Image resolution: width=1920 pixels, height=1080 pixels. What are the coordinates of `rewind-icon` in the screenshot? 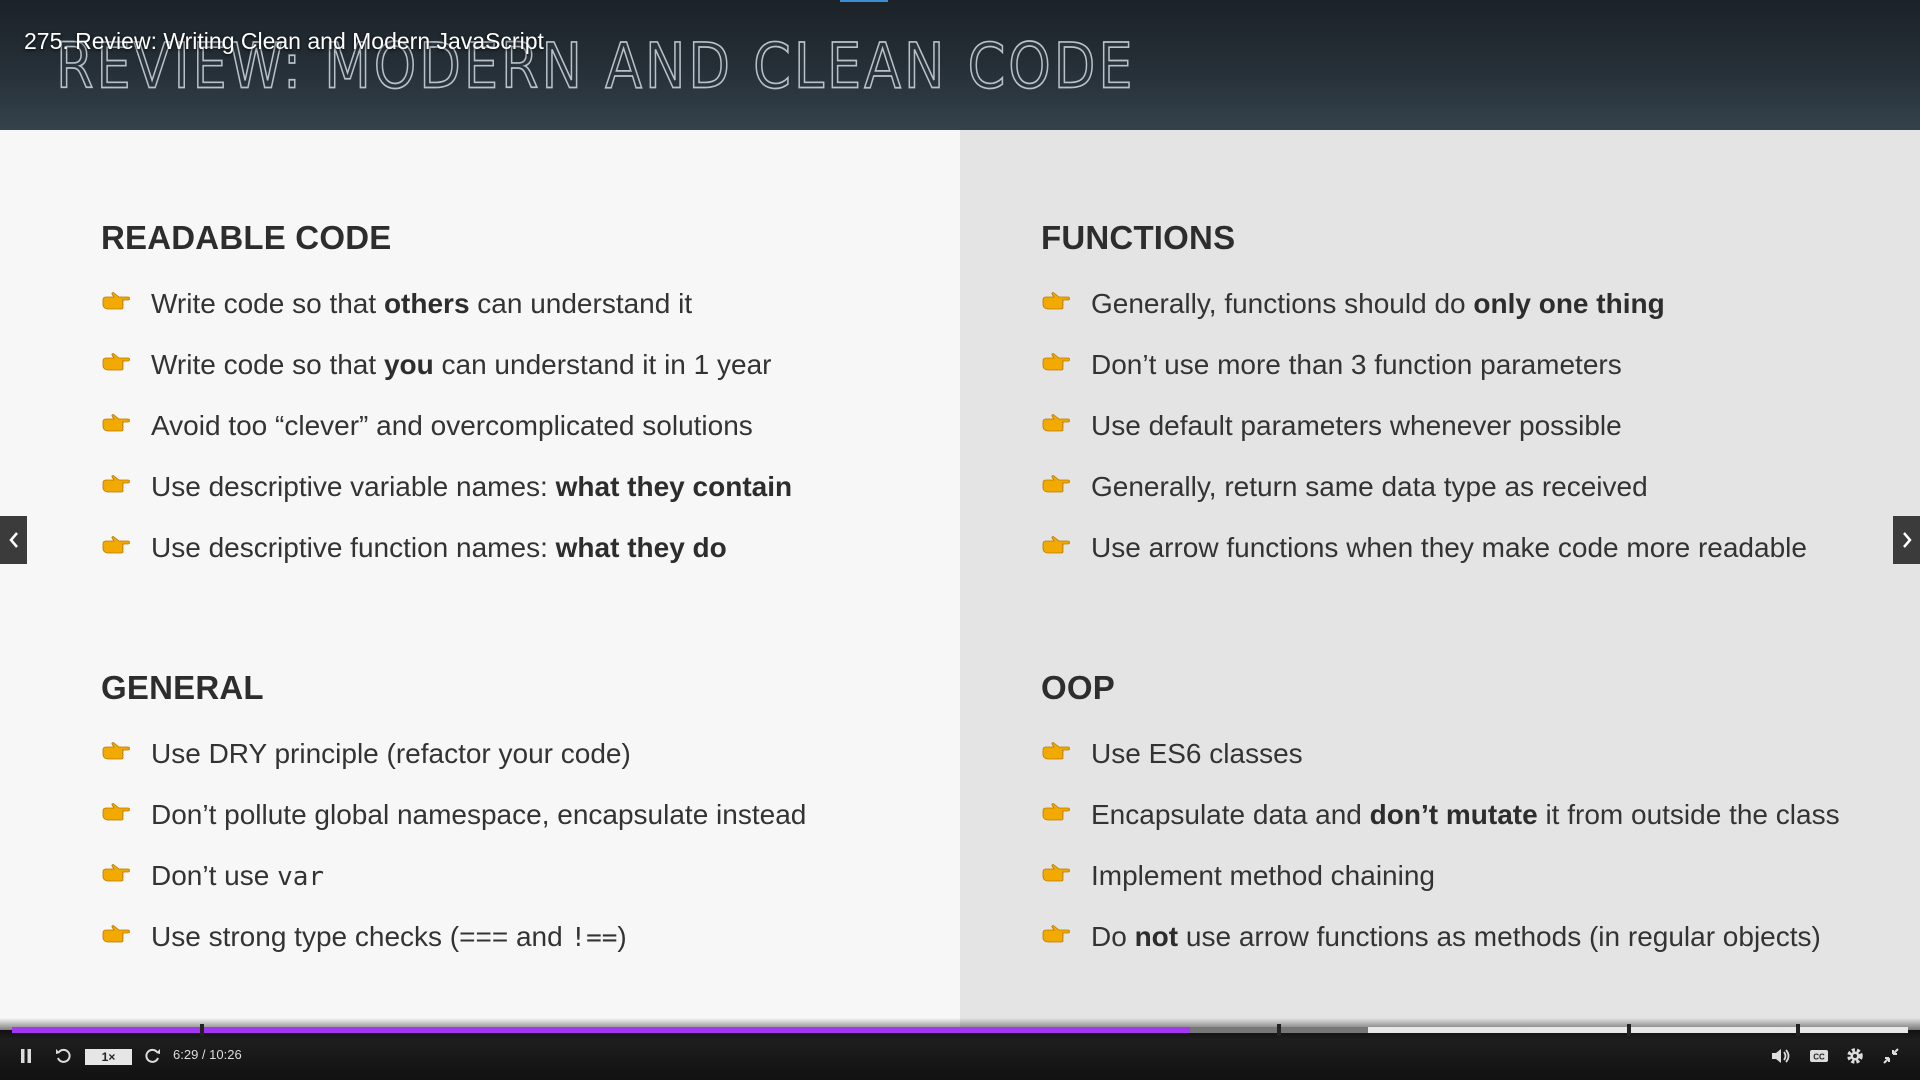 It's located at (63, 1055).